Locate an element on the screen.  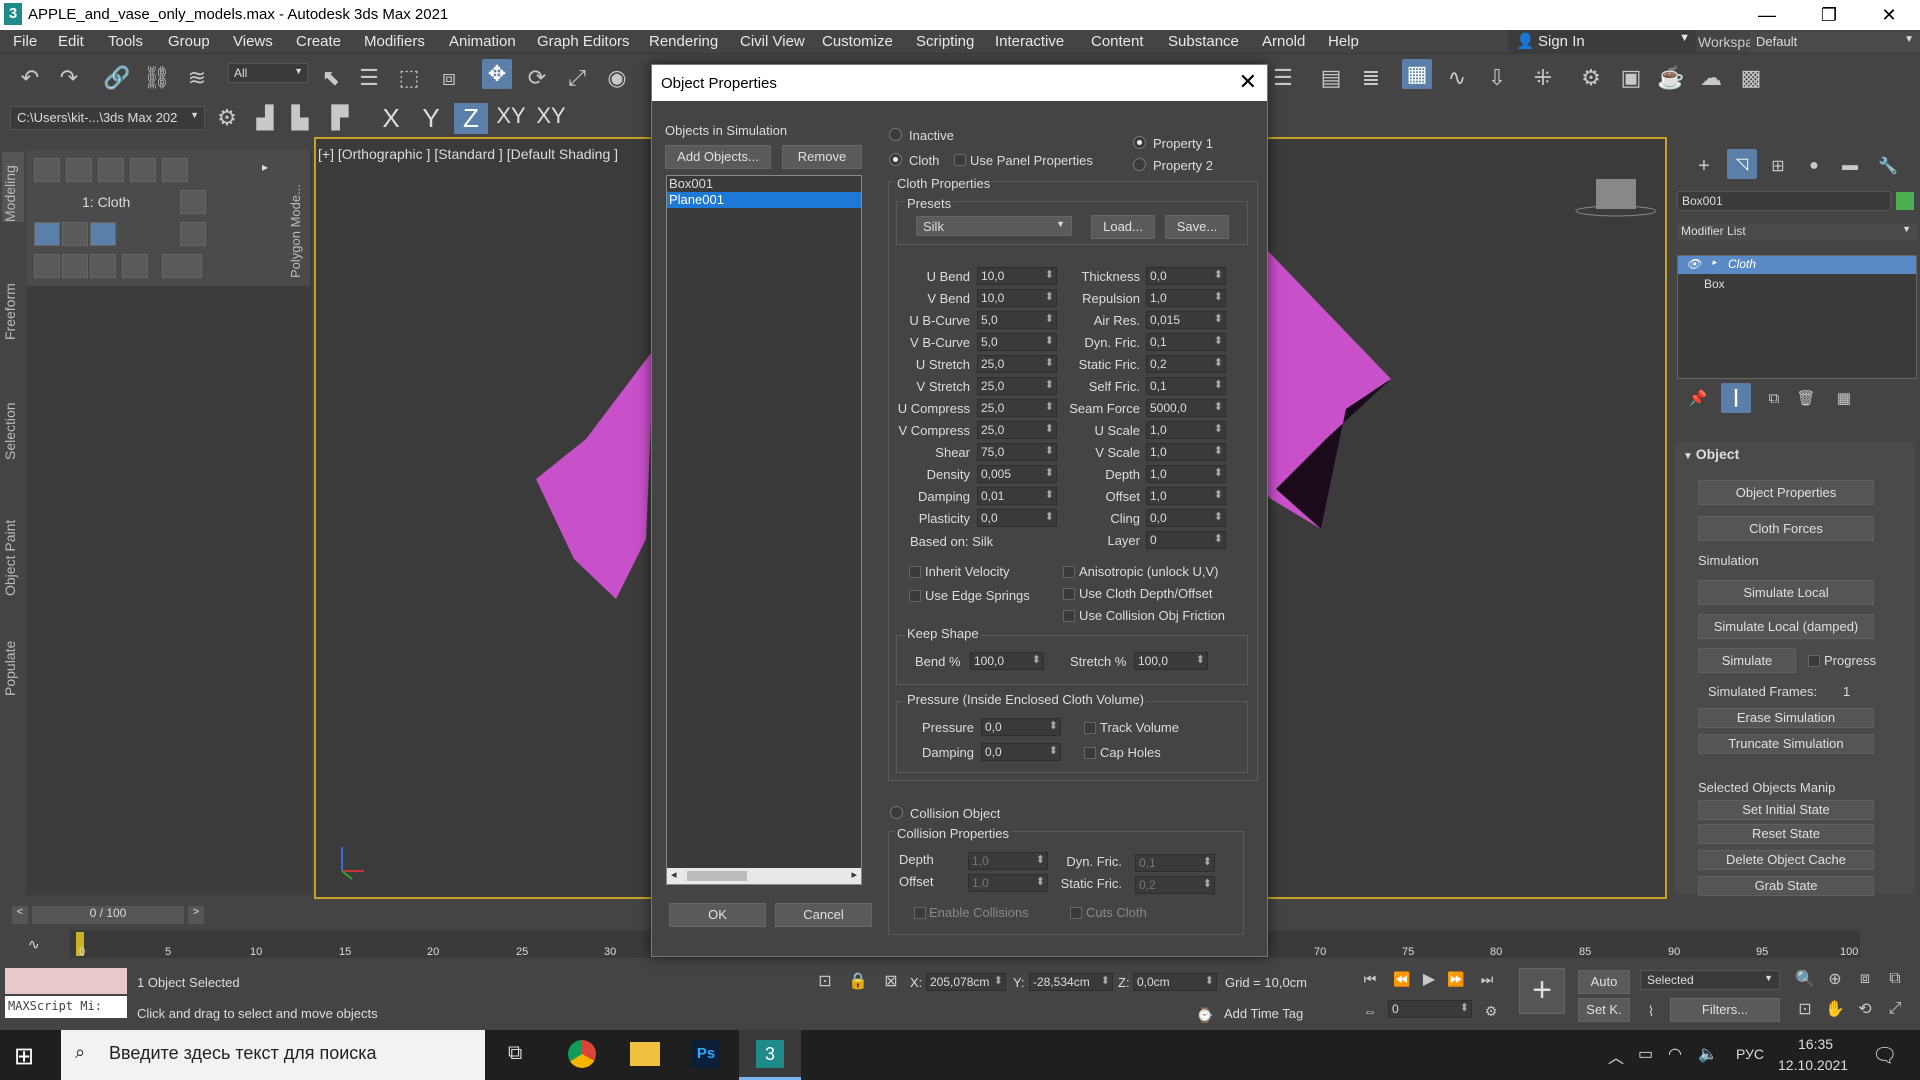
redo-icon: ↷ is located at coordinates (69, 78).